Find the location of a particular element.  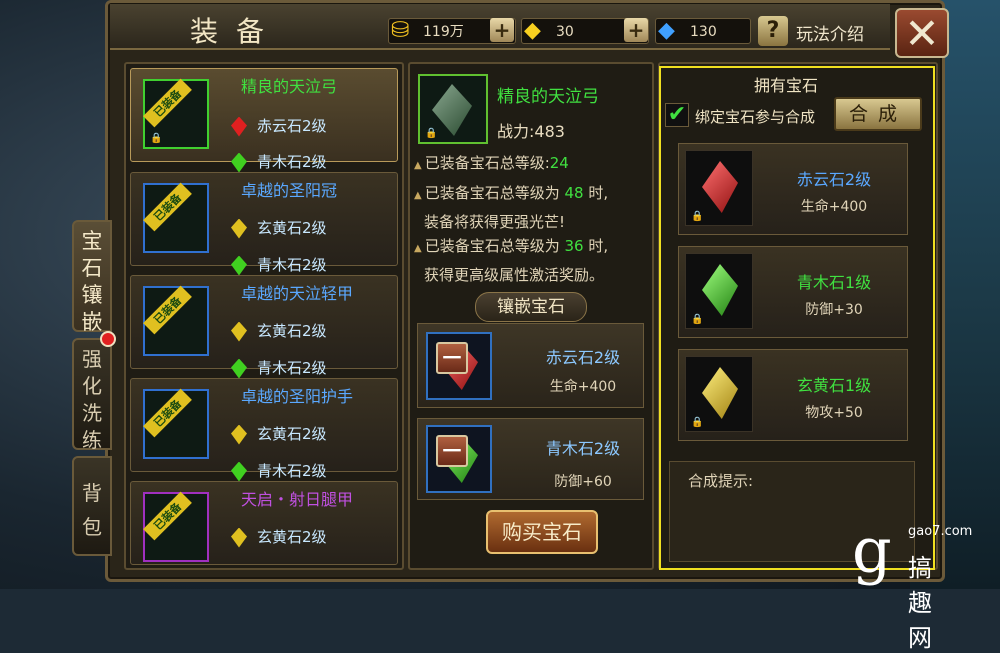

total-gem-level-line: ▲ 已装备宝石总等级:24 is located at coordinates (491, 164).